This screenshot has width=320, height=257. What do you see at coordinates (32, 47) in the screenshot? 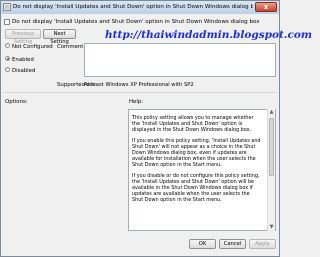
I see `radio-label: Not Configured` at bounding box center [32, 47].